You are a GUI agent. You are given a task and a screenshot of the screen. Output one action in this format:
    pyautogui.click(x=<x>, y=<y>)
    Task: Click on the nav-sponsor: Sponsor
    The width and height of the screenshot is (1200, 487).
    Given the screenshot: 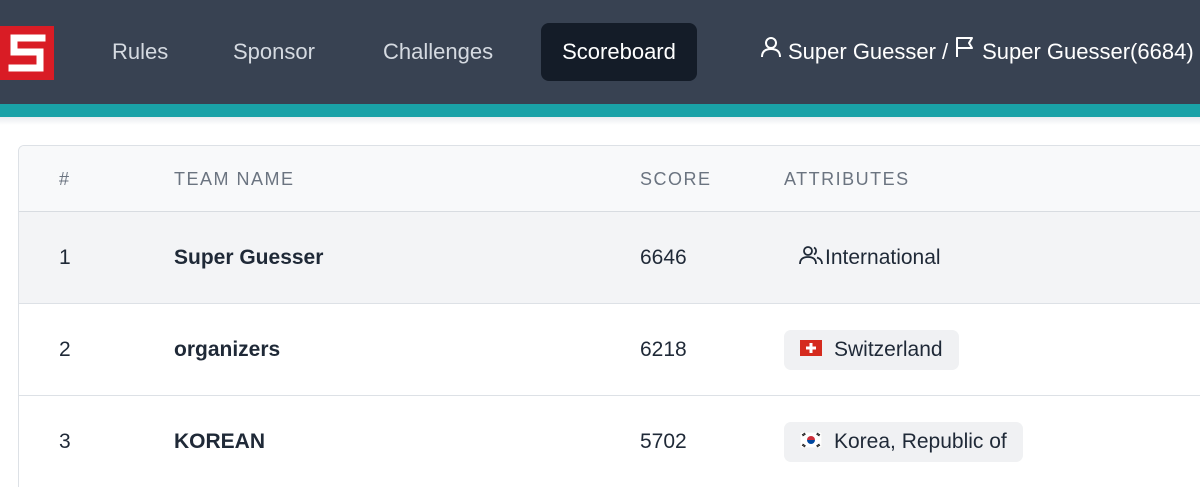 What is the action you would take?
    pyautogui.click(x=274, y=52)
    